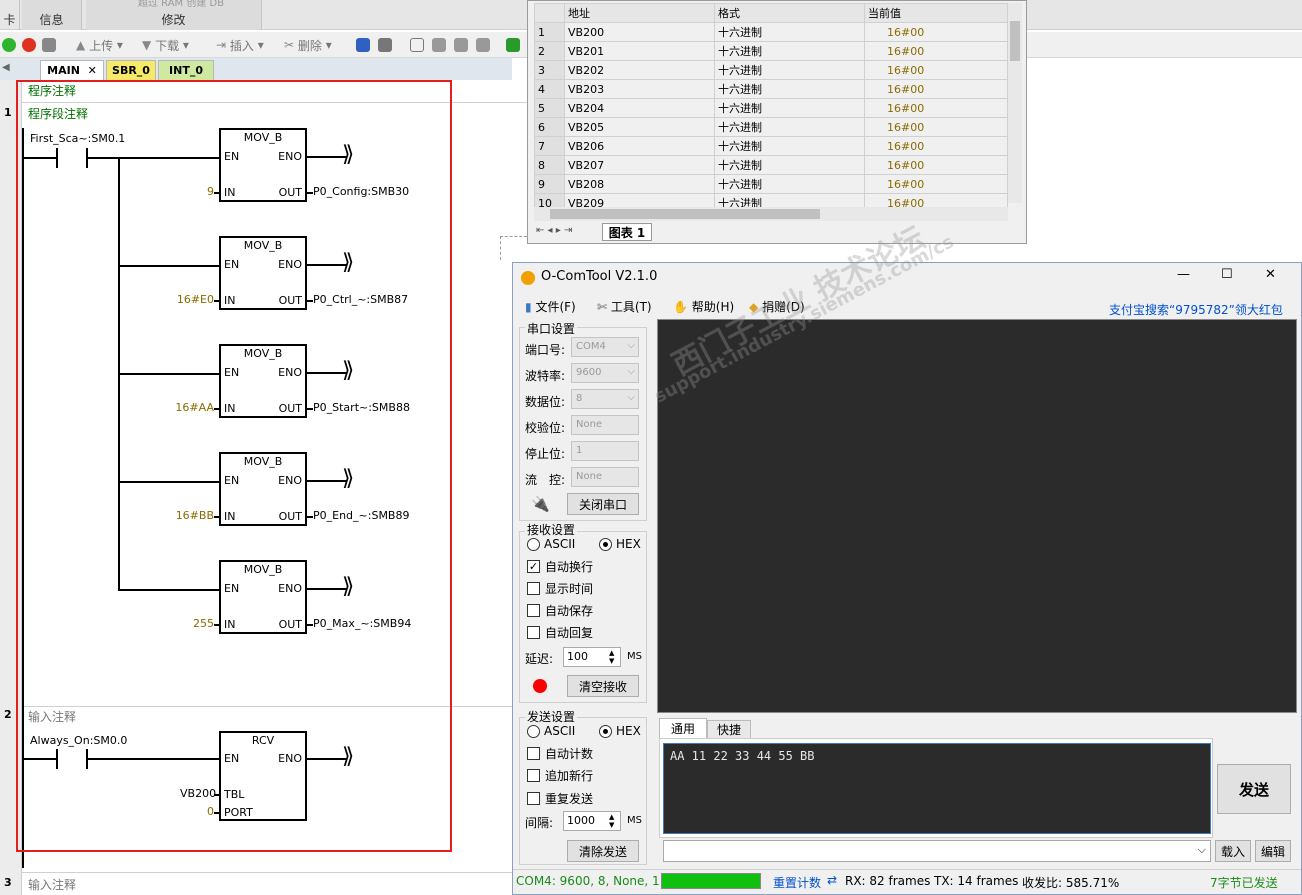 The image size is (1302, 895). What do you see at coordinates (49, 45) in the screenshot?
I see `compile-icon` at bounding box center [49, 45].